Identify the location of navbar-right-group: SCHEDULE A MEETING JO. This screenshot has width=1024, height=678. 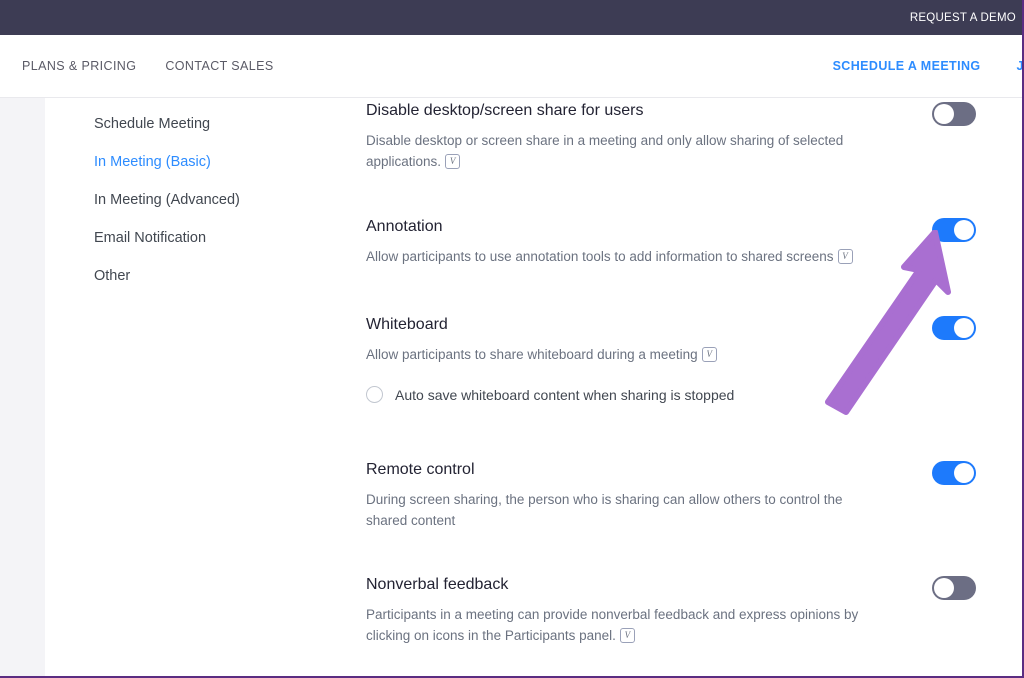
(928, 66).